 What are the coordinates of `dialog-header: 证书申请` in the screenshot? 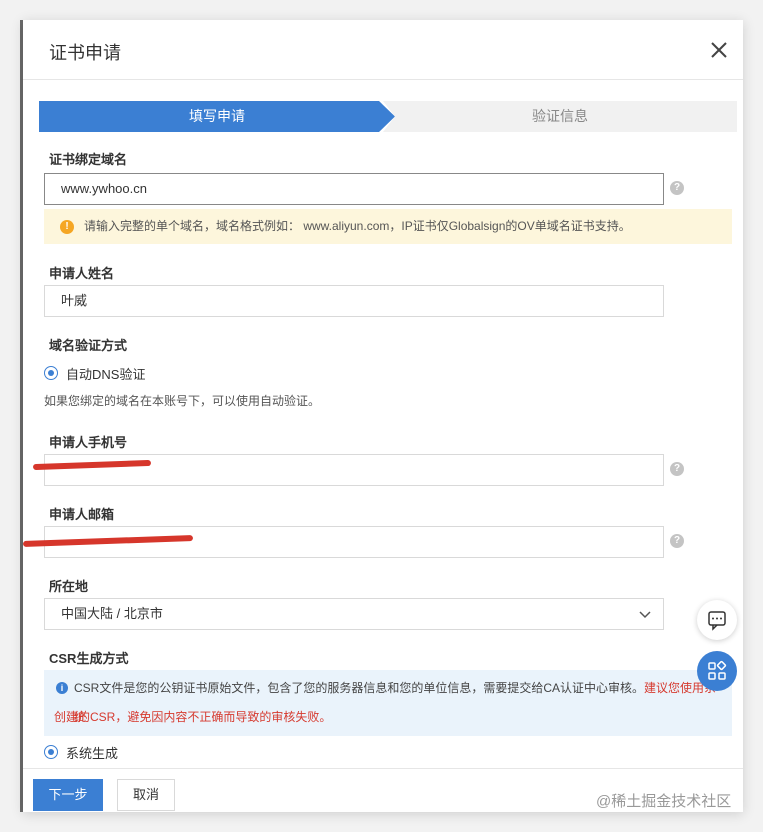 It's located at (383, 50).